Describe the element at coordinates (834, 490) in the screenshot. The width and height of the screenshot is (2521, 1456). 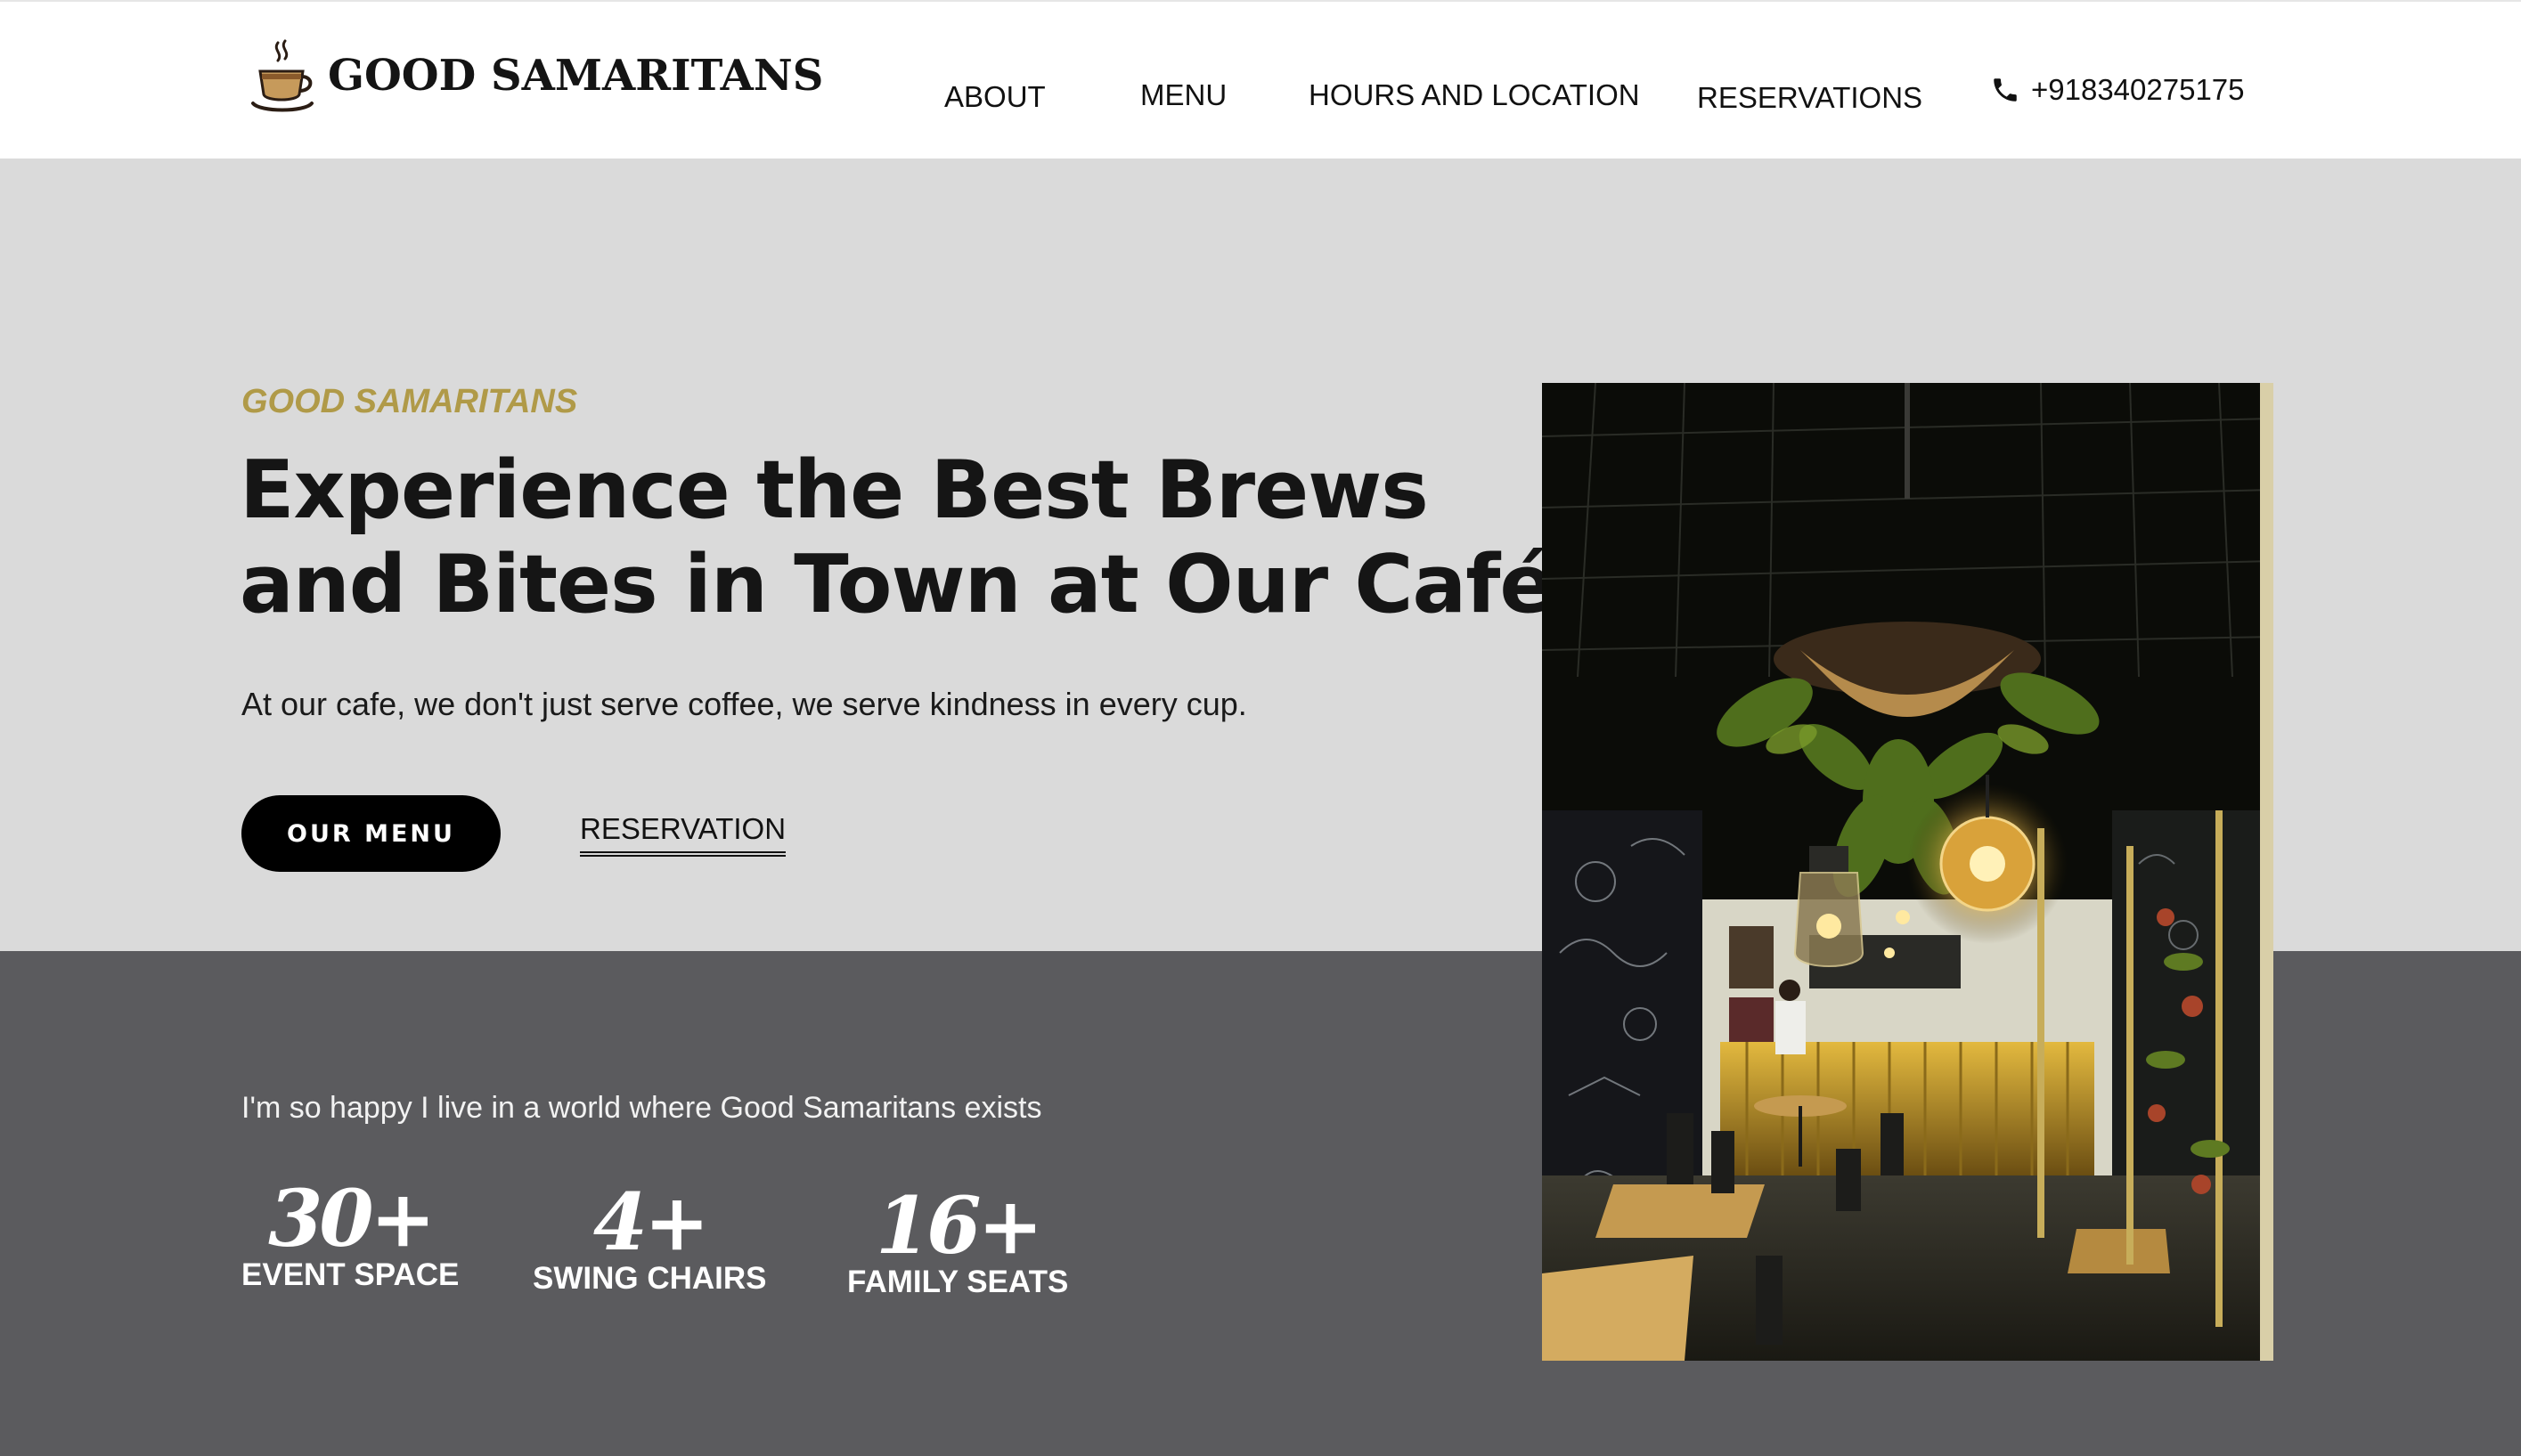
I see `hero-headline-line-1: Experience the Best Brews` at that location.